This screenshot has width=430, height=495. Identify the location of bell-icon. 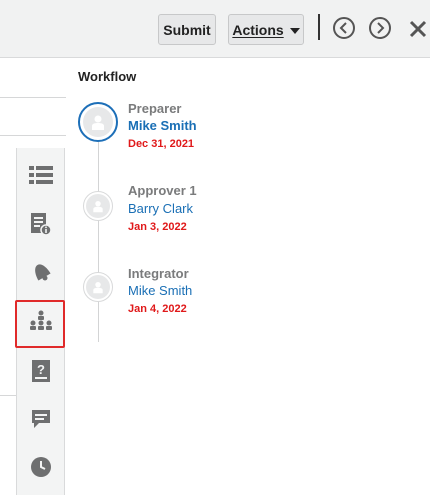
(40, 271).